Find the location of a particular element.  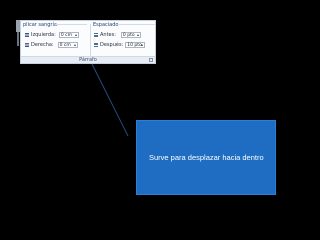

spacing-section-title: Espaciado is located at coordinates (106, 25).